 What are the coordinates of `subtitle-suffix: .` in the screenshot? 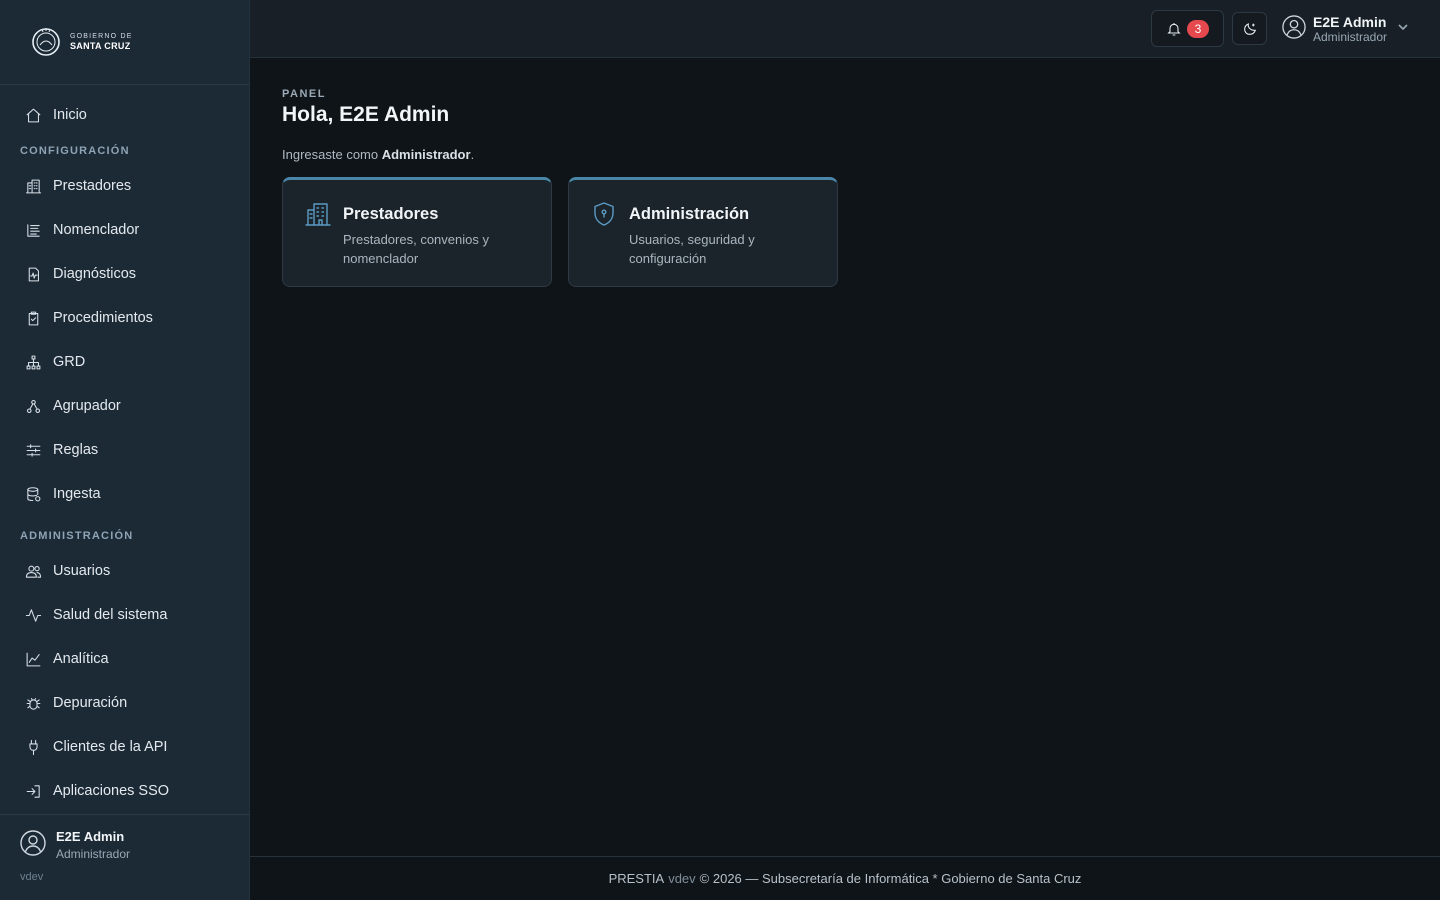 It's located at (472, 154).